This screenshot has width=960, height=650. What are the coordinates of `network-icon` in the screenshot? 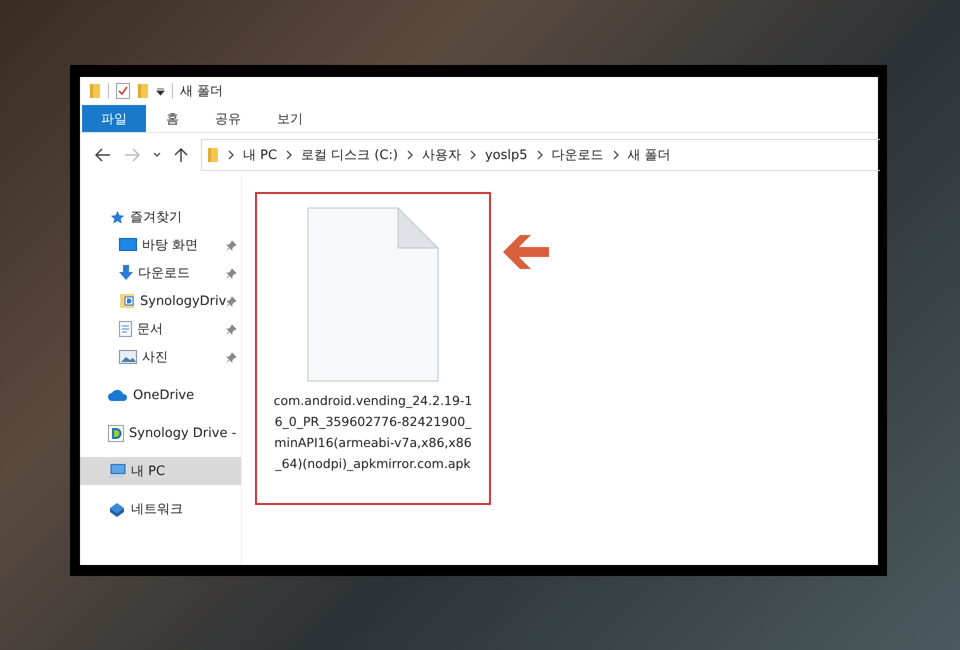 It's located at (117, 509).